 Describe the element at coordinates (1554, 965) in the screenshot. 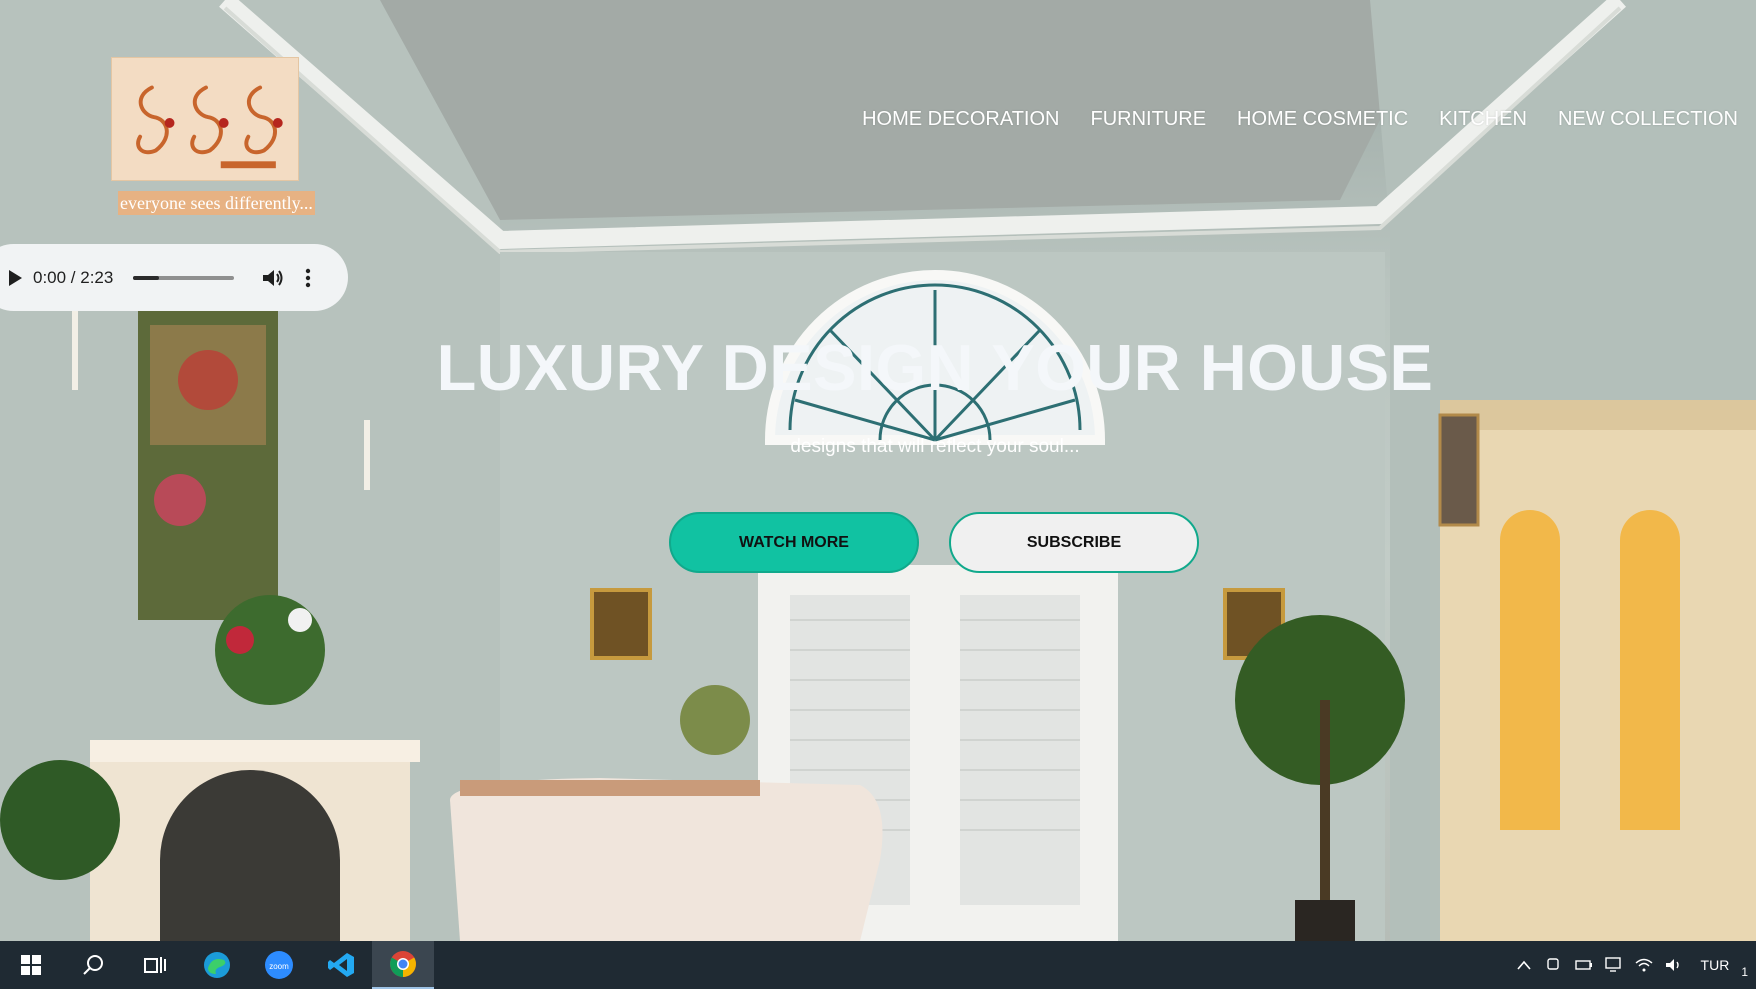

I see `meet-now-icon` at that location.